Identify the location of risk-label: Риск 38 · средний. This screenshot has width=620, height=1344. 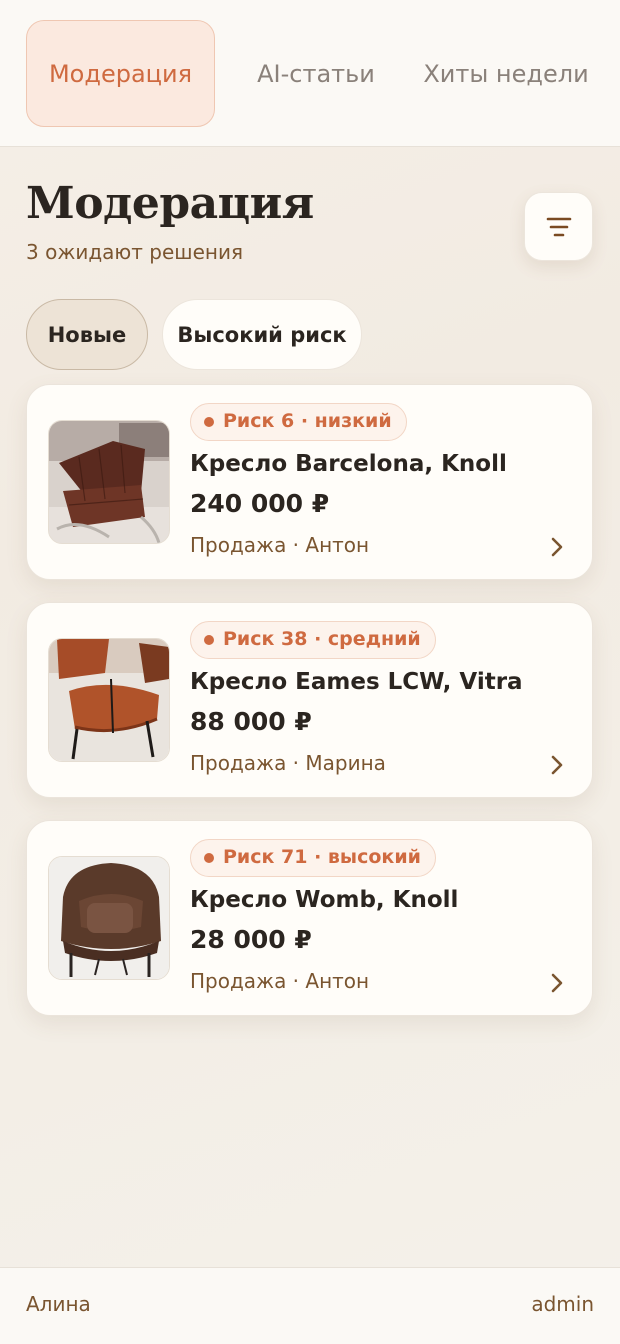
(322, 639).